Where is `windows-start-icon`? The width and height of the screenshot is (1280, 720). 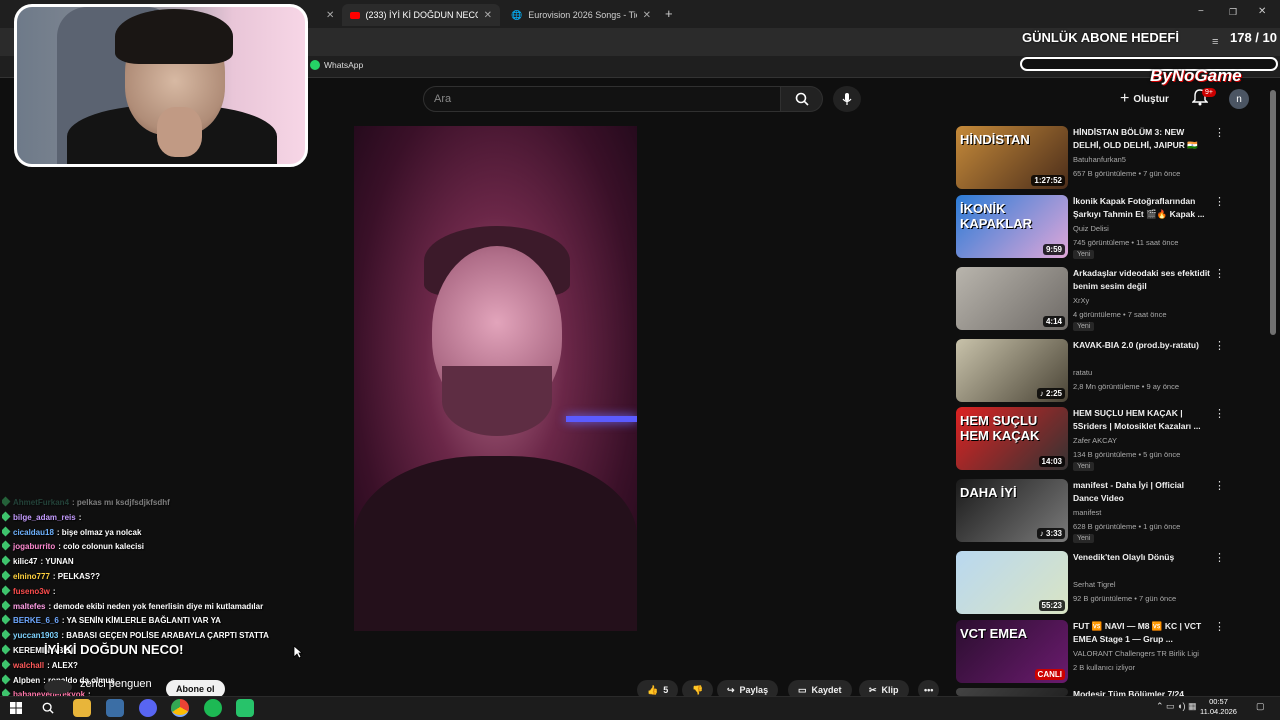 windows-start-icon is located at coordinates (16, 708).